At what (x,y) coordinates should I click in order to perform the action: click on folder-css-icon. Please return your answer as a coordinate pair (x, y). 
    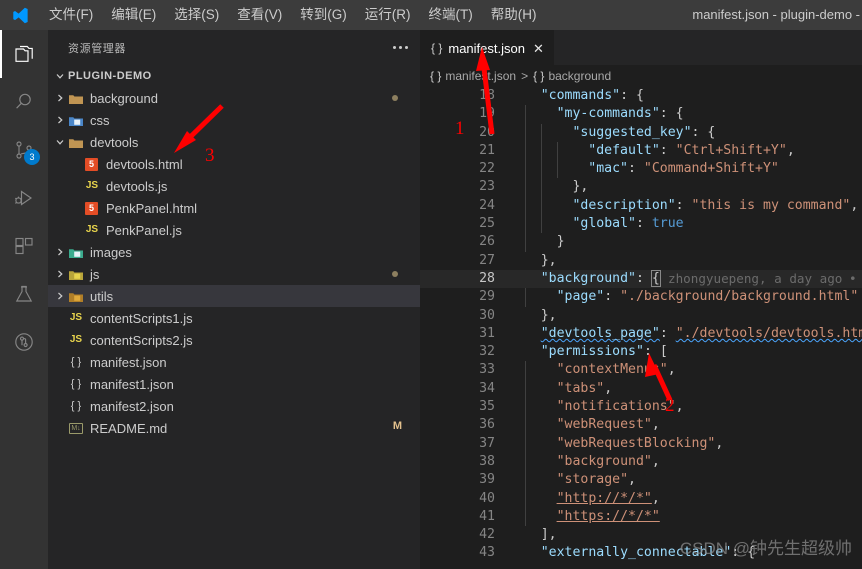
    Looking at the image, I should click on (76, 120).